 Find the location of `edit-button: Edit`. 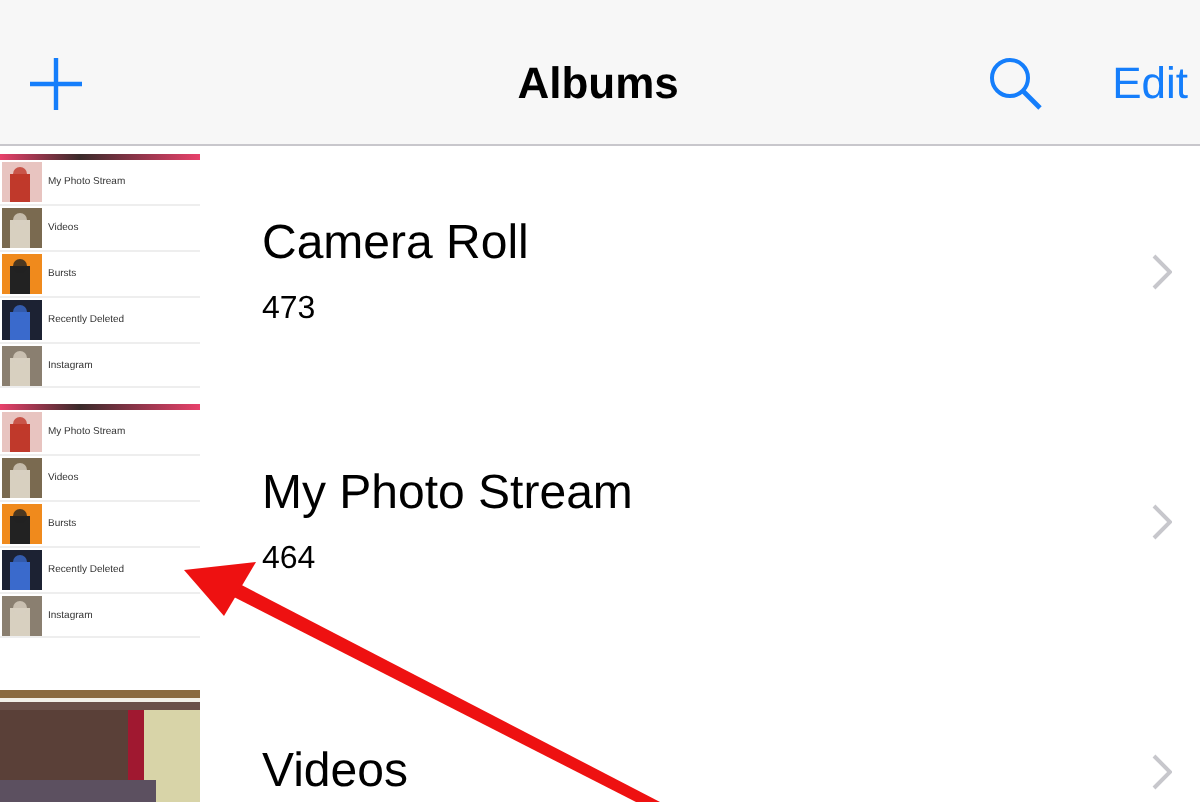

edit-button: Edit is located at coordinates (1150, 84).